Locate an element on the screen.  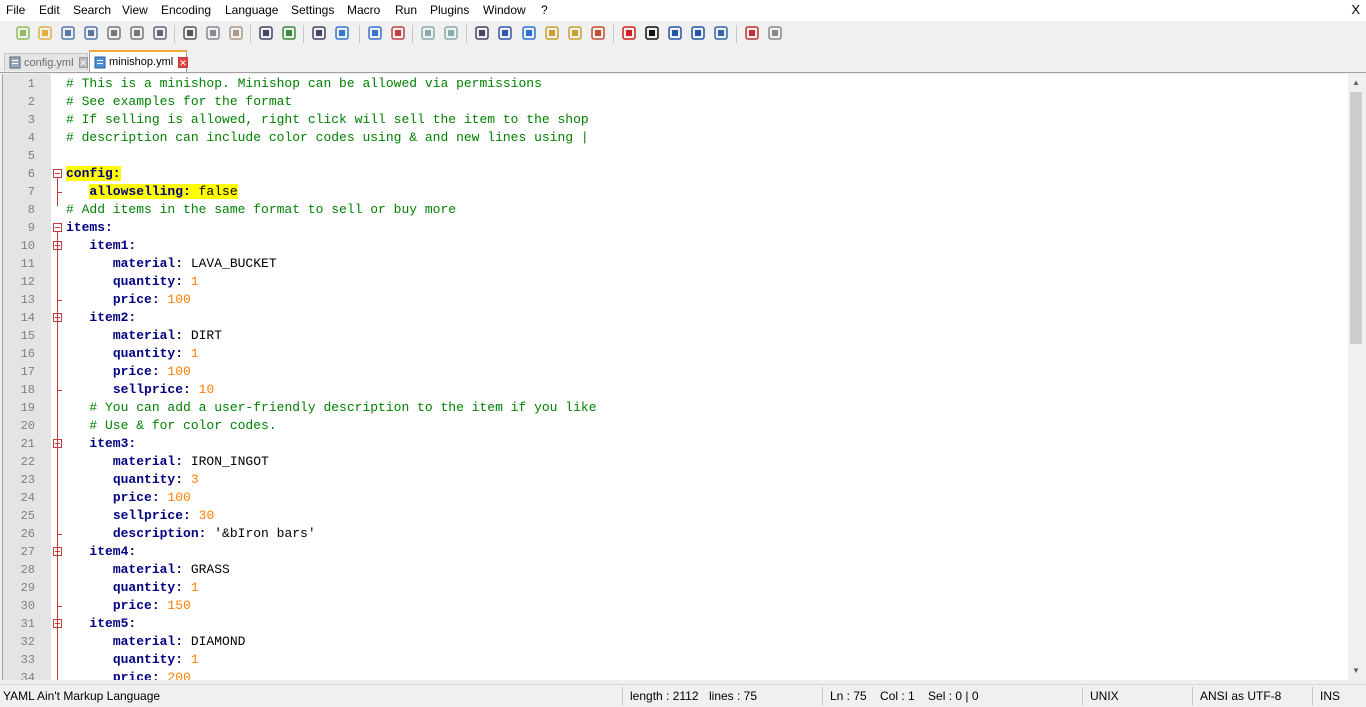
open-file-icon is located at coordinates (45, 33).